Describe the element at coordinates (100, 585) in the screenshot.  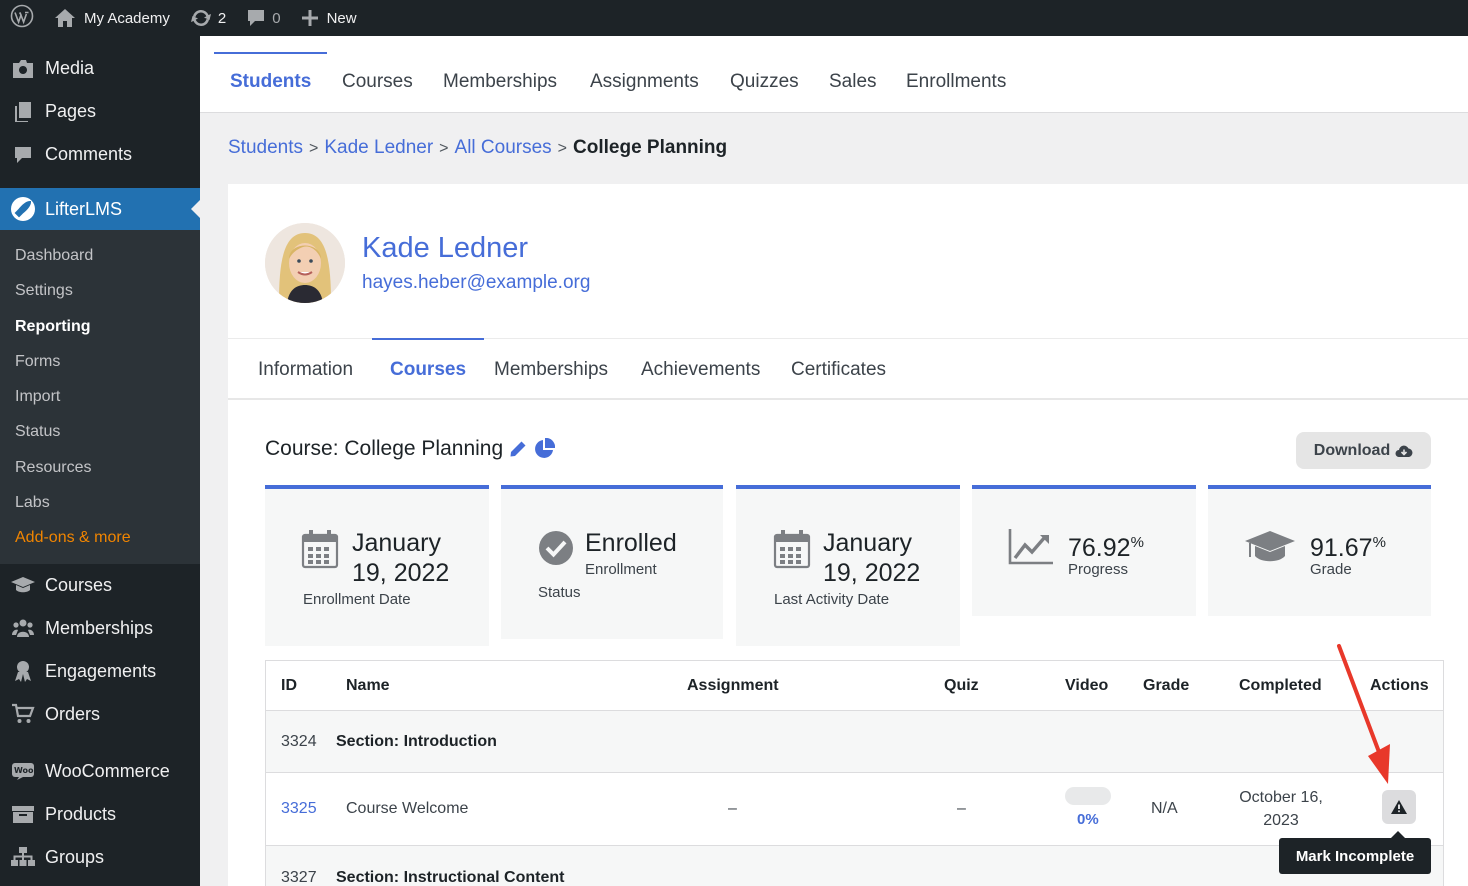
I see `sidebar-item-courses: Courses` at that location.